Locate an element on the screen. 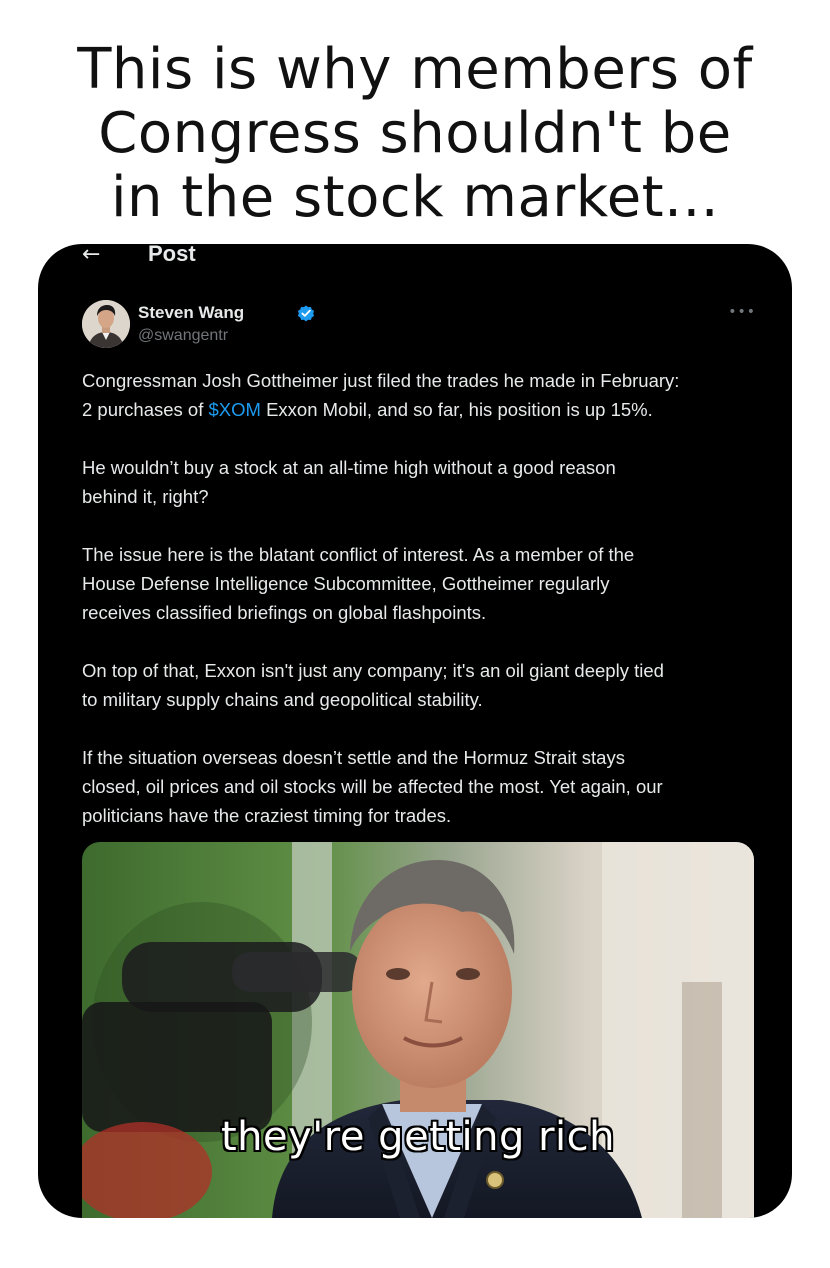 This screenshot has width=830, height=1268. page-title: Post is located at coordinates (172, 255).